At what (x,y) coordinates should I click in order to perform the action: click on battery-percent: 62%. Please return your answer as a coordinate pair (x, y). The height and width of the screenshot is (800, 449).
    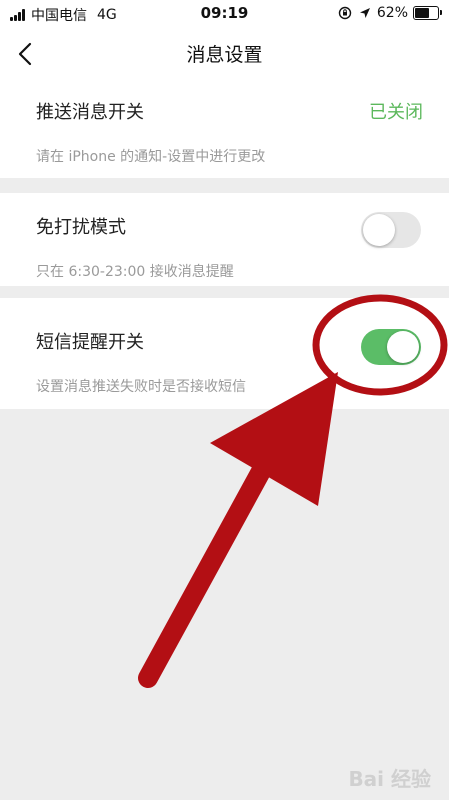
    Looking at the image, I should click on (392, 13).